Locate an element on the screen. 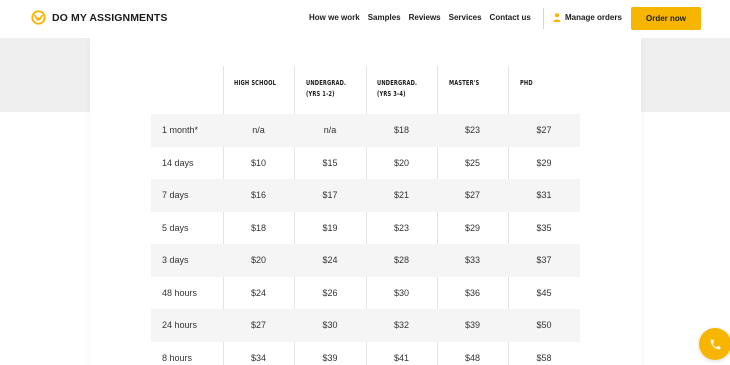  col-header-undergrad-3-4: UNDERGRAD. (YRS 3-4) is located at coordinates (397, 88).